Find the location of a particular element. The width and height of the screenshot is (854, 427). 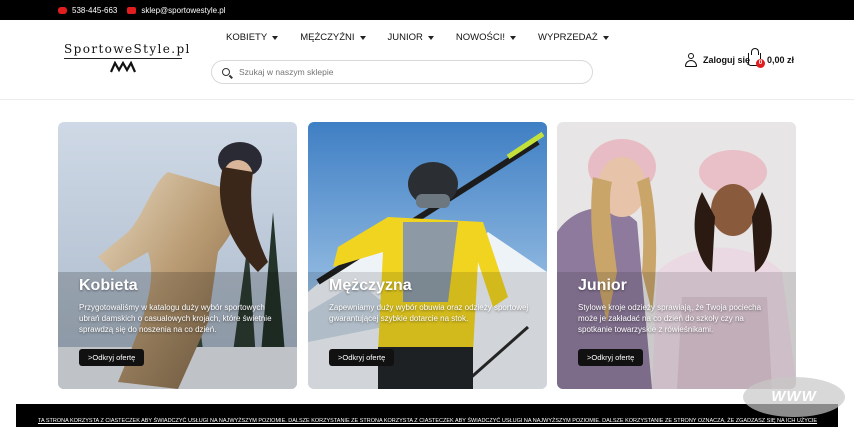

email-contact: sklep@sportowestyle.pl is located at coordinates (176, 10).